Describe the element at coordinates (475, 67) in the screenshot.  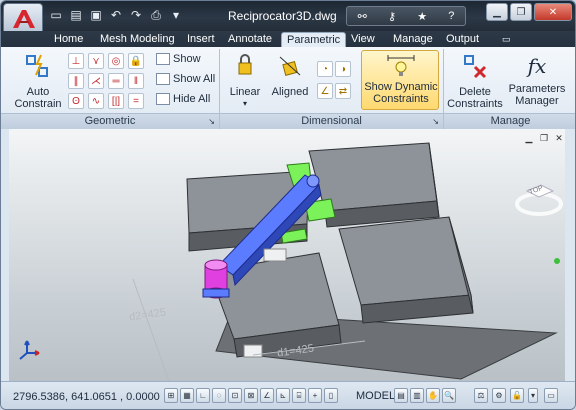
I see `delete-constraints-icon` at that location.